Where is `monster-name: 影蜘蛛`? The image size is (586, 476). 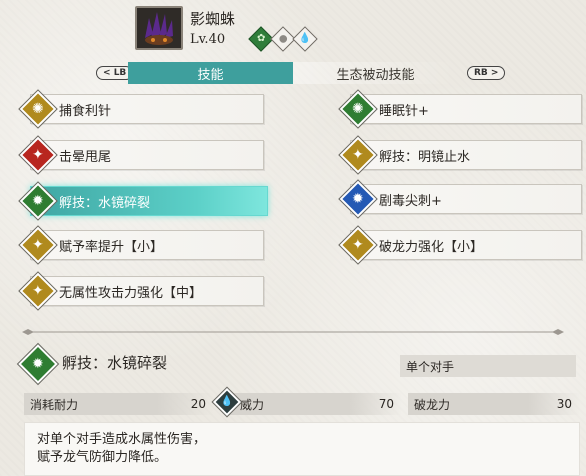
monster-name: 影蜘蛛 is located at coordinates (213, 19).